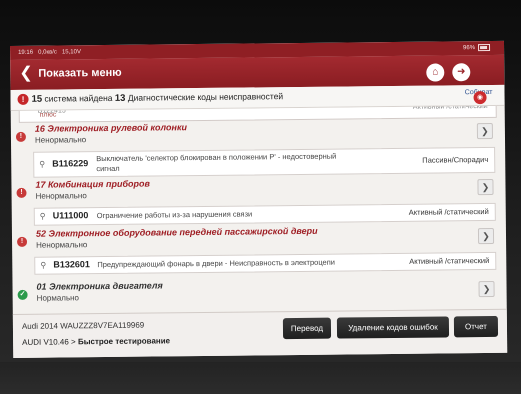 The height and width of the screenshot is (394, 521). I want to click on translate-button: Перевод, so click(307, 328).